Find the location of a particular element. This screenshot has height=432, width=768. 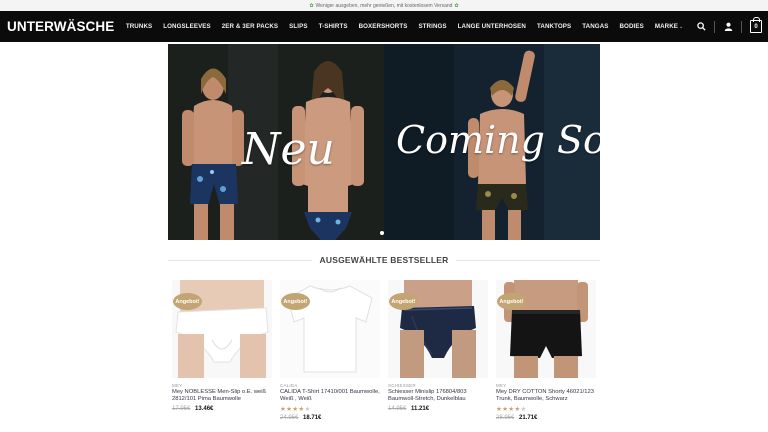

nav-item-marke: MARKE⌄ is located at coordinates (669, 26).